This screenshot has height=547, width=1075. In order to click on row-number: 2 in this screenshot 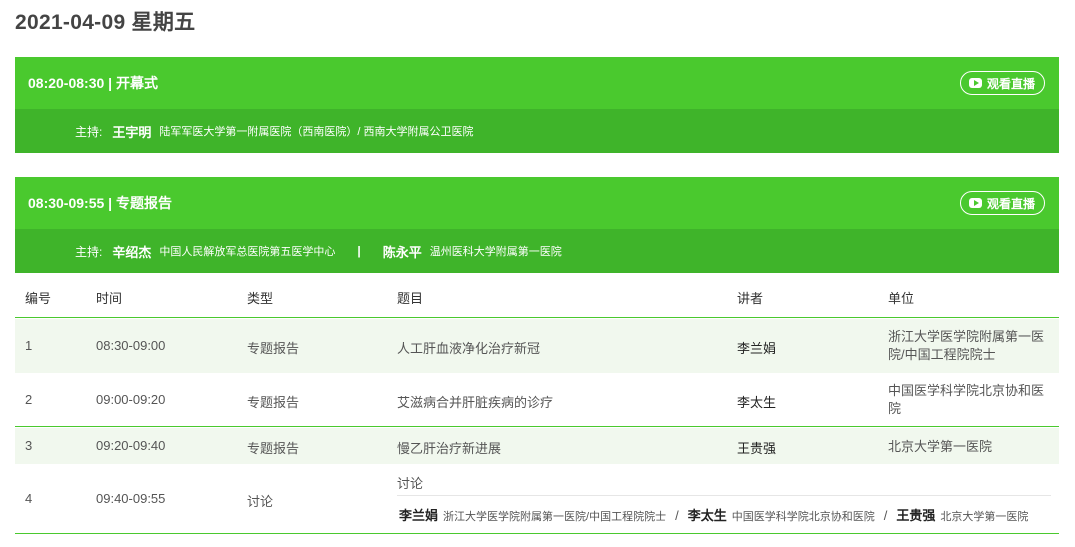, I will do `click(29, 399)`.